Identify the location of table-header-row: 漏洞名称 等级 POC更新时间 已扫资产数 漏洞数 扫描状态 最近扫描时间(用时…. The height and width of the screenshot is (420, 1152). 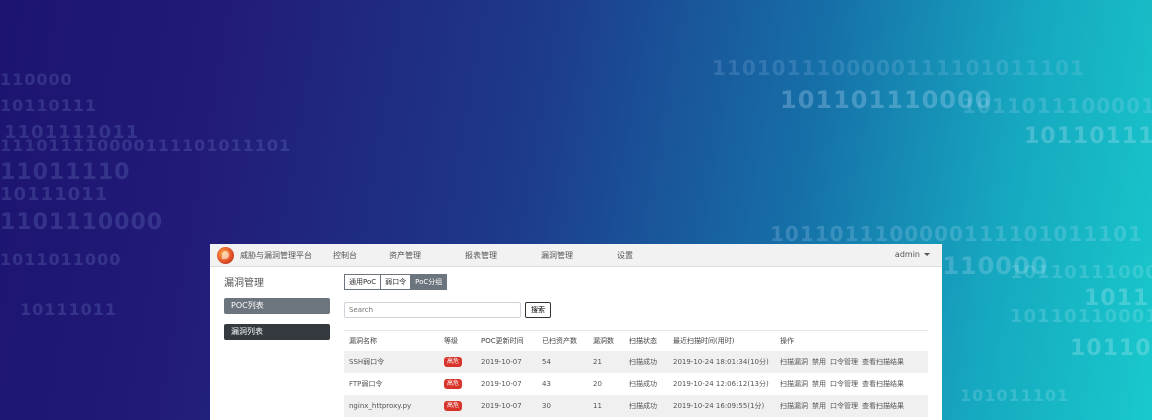
(636, 340).